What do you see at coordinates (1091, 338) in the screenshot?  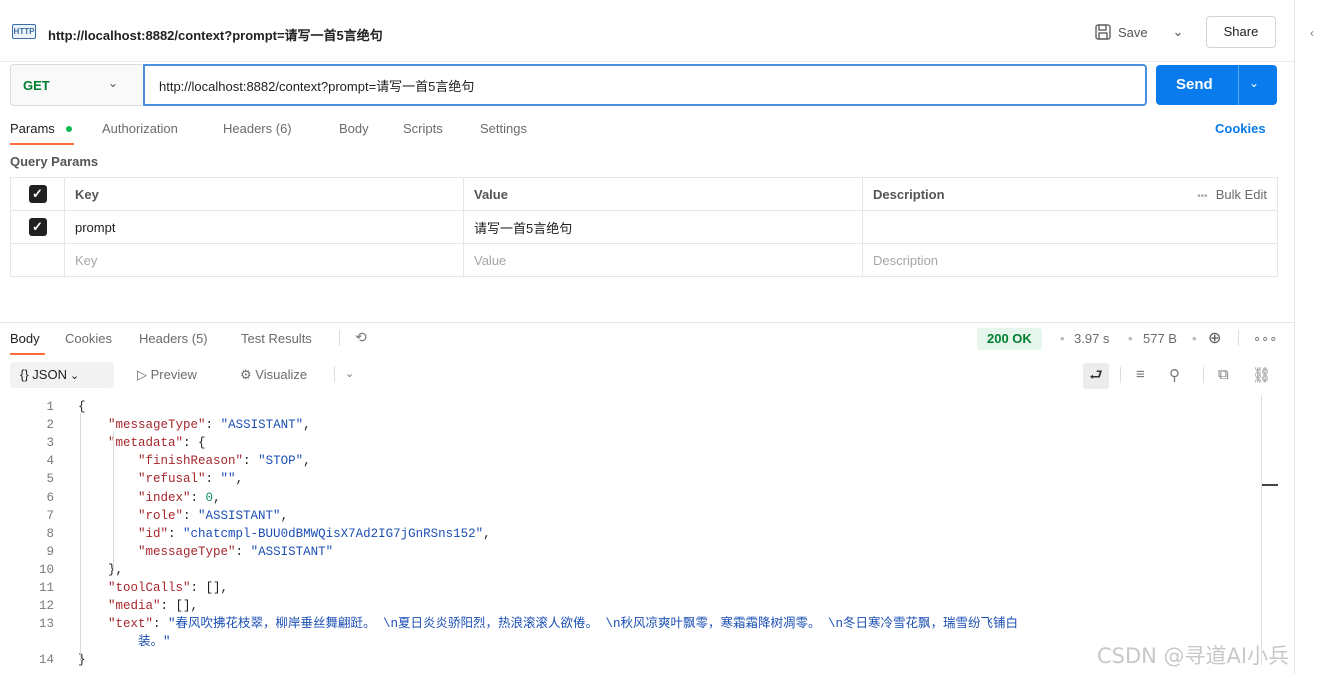 I see `response-time: 3.97 s` at bounding box center [1091, 338].